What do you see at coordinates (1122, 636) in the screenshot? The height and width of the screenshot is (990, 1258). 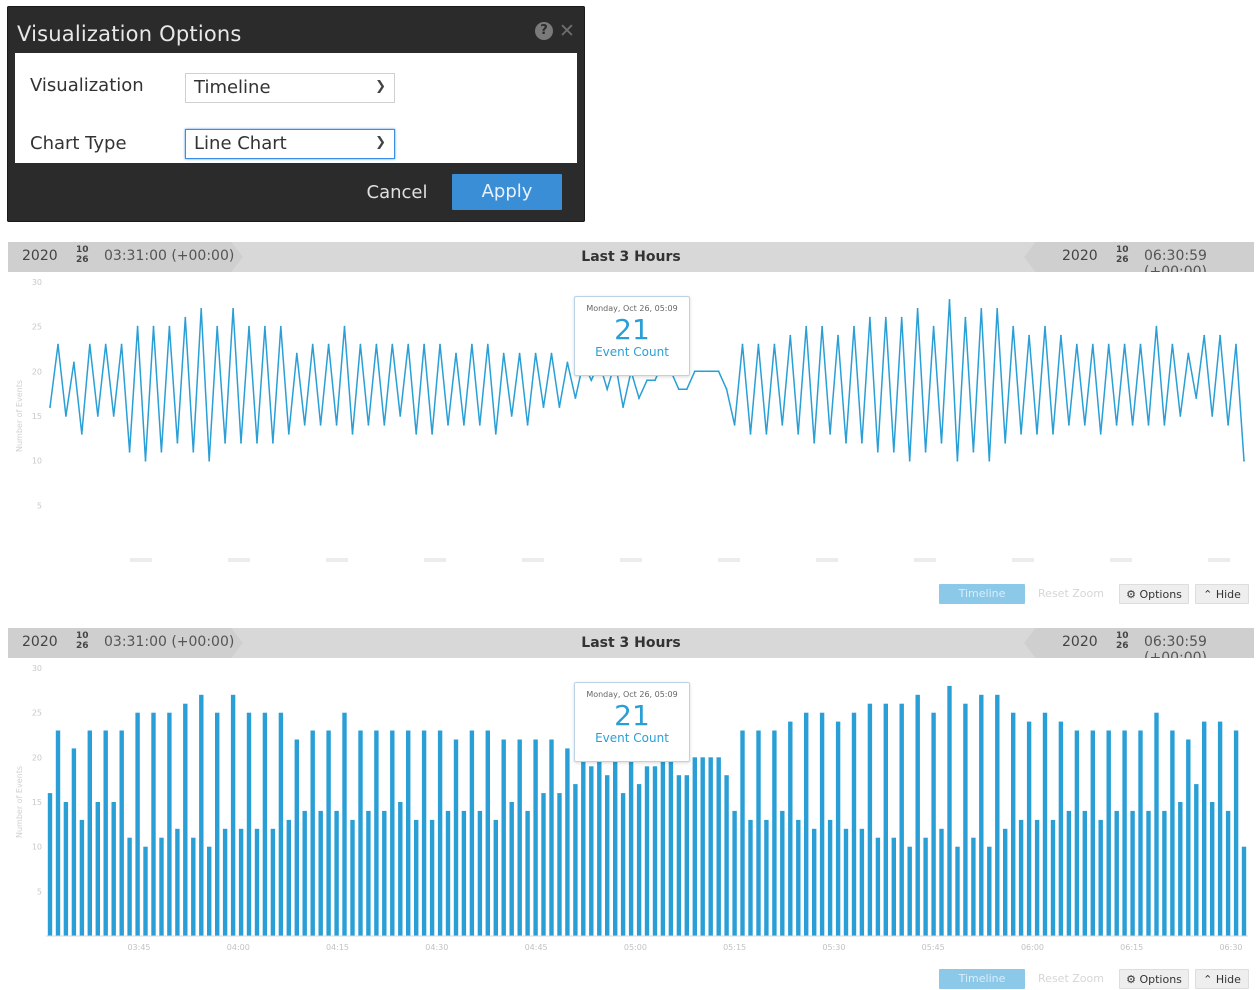 I see `end-month: 10` at bounding box center [1122, 636].